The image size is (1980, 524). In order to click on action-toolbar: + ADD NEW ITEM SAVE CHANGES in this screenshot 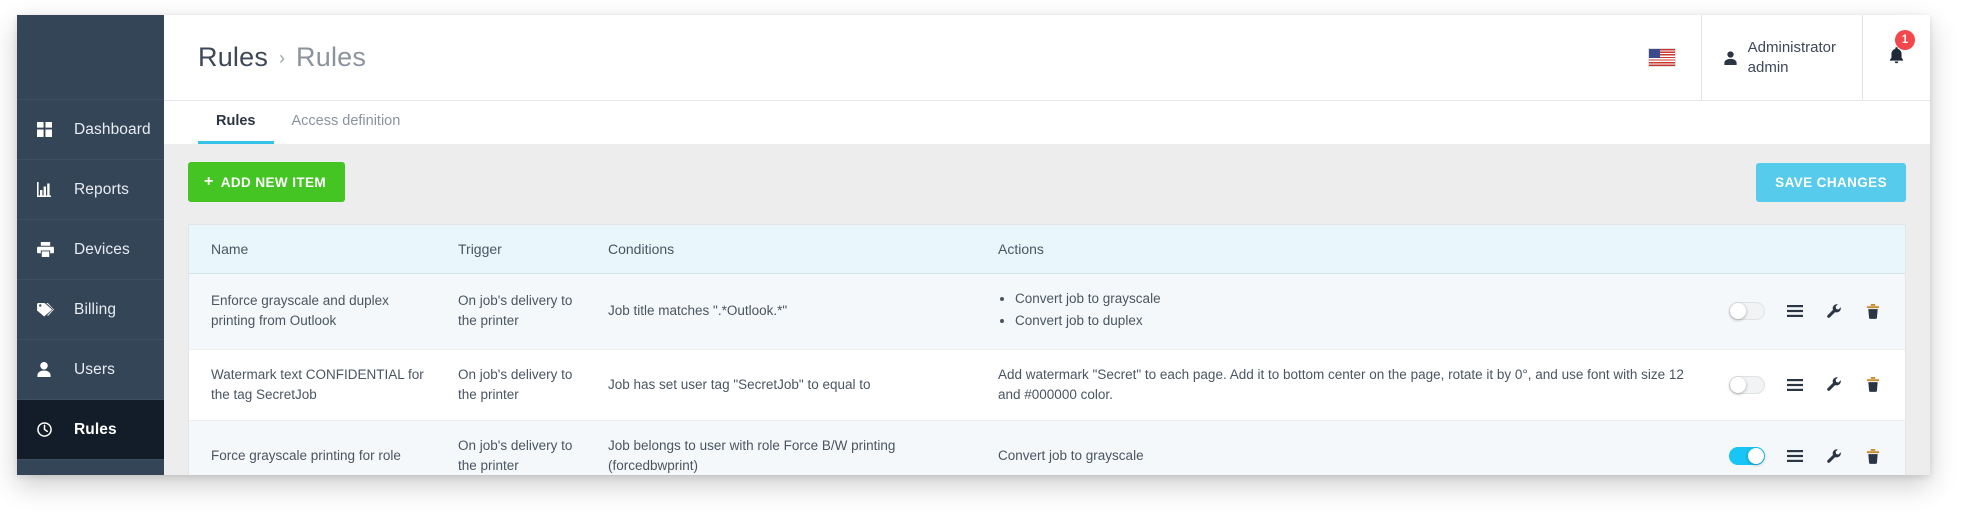, I will do `click(1047, 182)`.